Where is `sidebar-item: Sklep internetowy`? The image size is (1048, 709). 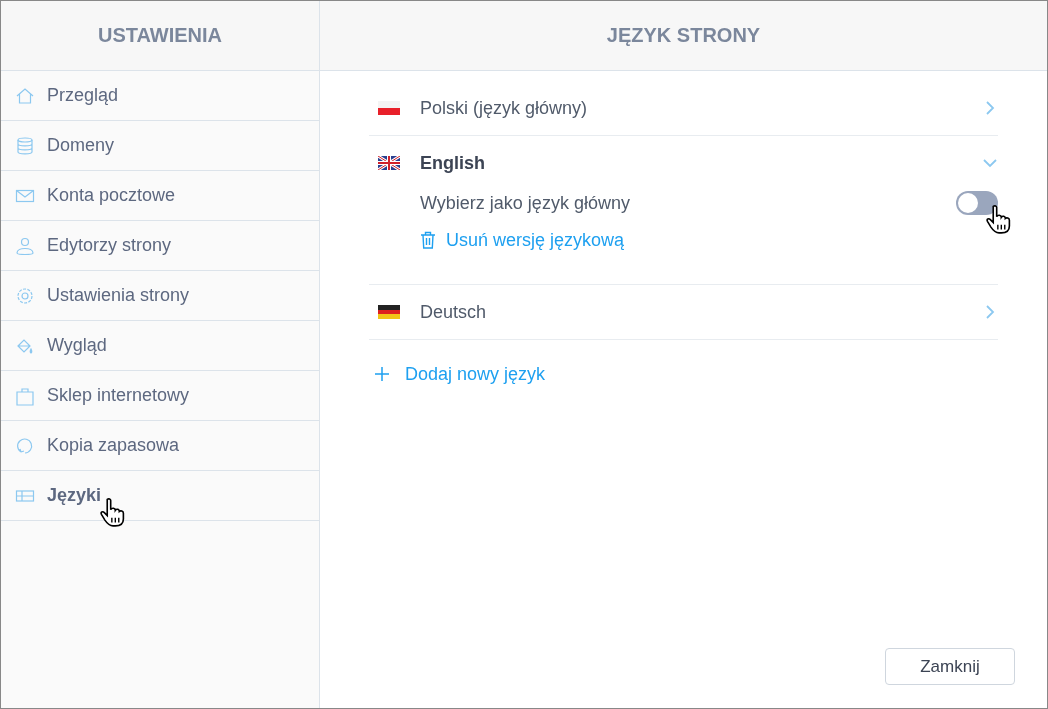 sidebar-item: Sklep internetowy is located at coordinates (160, 396).